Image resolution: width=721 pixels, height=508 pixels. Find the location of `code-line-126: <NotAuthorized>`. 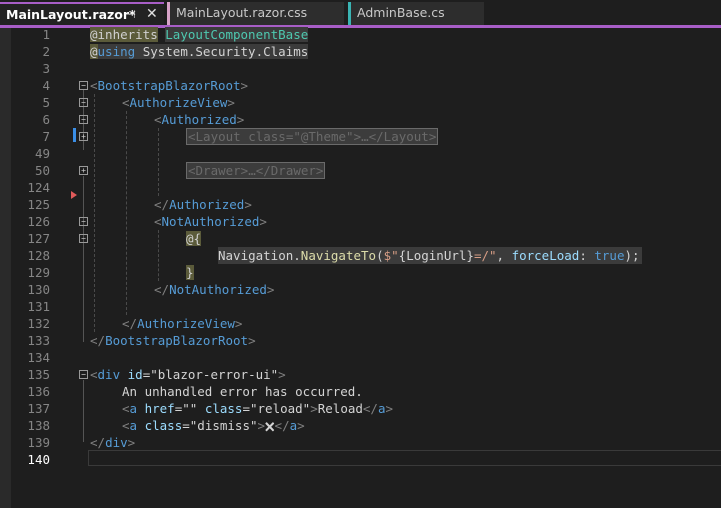

code-line-126: <NotAuthorized> is located at coordinates (210, 221).